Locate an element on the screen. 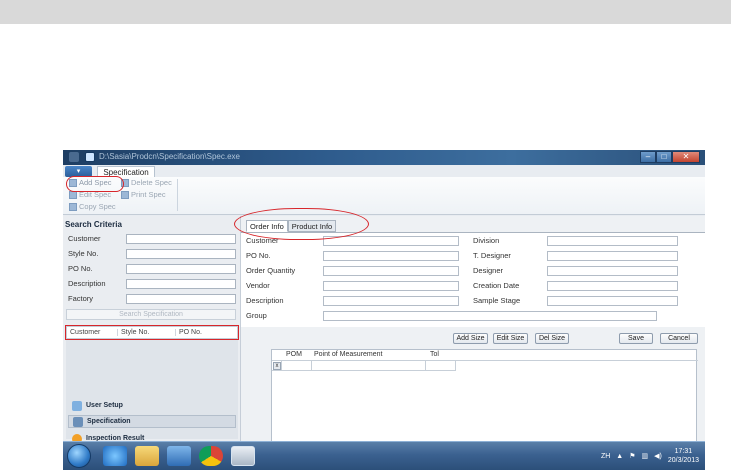  edit-size-button: Edit Size is located at coordinates (510, 338).